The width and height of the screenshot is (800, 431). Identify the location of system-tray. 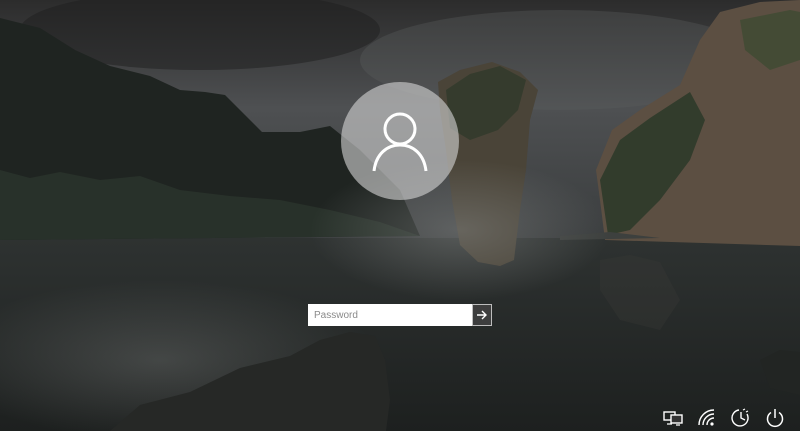
(724, 418).